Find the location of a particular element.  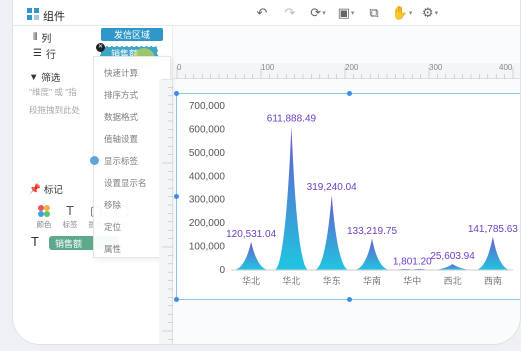

data-label: 611,888.49 is located at coordinates (292, 119).